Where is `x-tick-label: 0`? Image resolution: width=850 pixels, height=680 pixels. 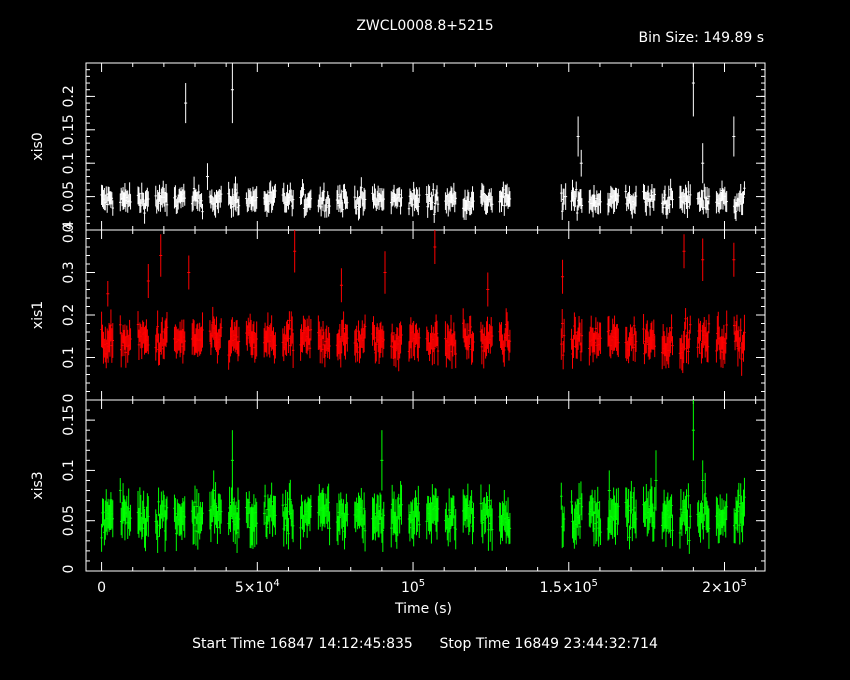
x-tick-label: 0 is located at coordinates (101, 588).